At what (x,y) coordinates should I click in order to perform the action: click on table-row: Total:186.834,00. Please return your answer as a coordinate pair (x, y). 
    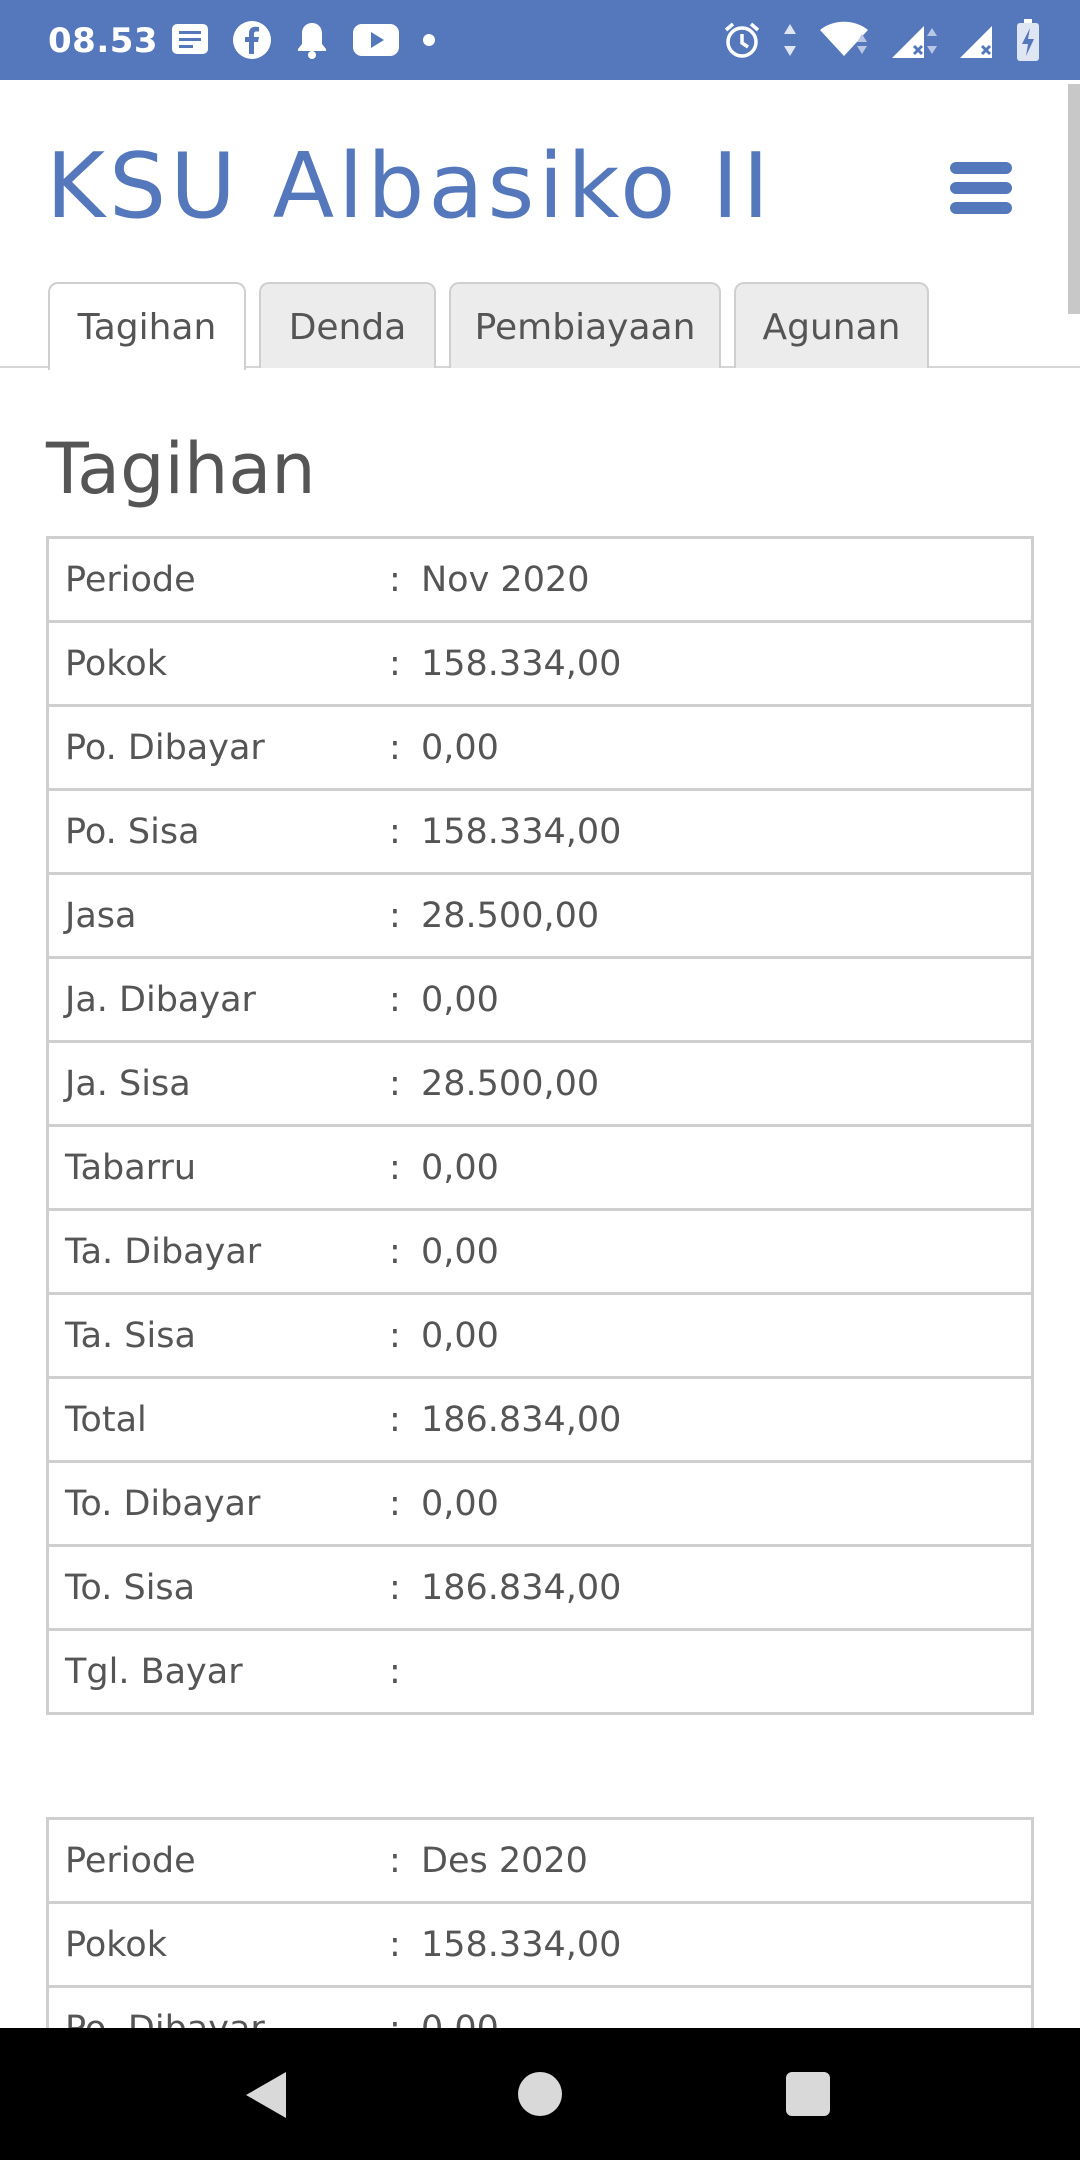
    Looking at the image, I should click on (540, 1419).